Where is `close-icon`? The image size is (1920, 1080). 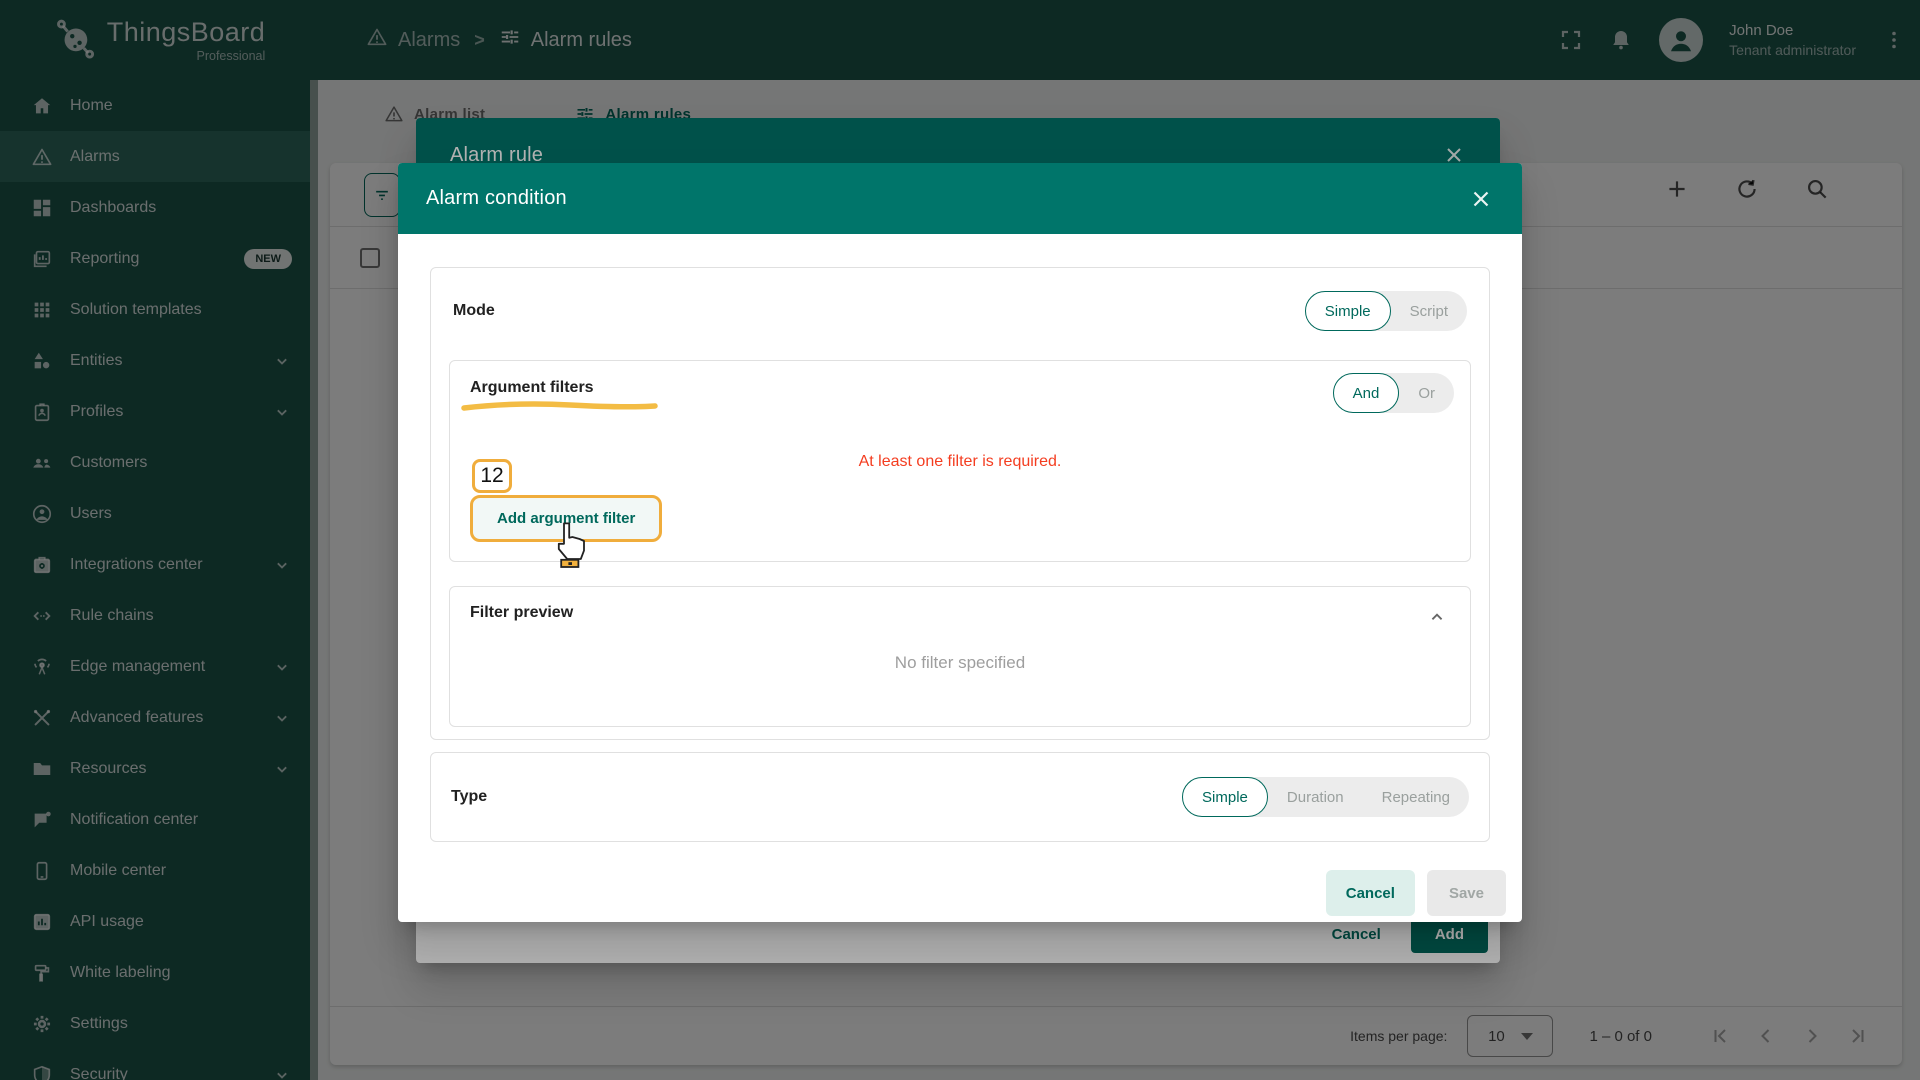 close-icon is located at coordinates (1481, 199).